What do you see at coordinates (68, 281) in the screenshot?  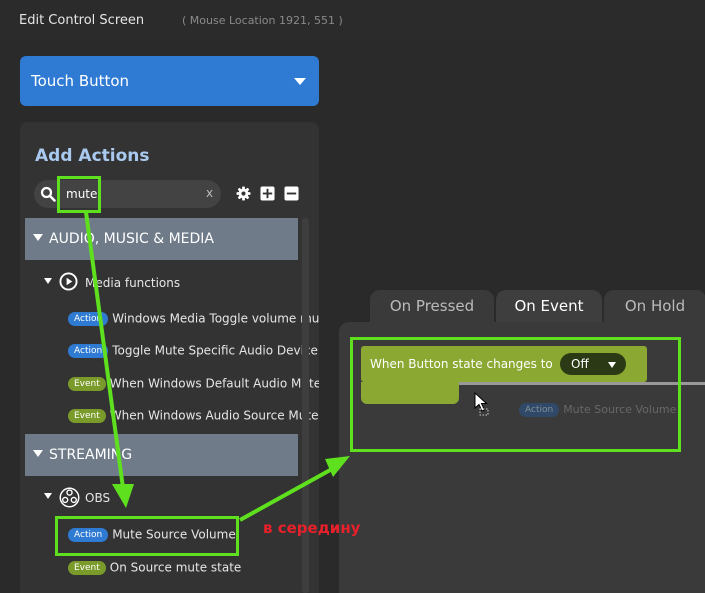 I see `play-circle-icon` at bounding box center [68, 281].